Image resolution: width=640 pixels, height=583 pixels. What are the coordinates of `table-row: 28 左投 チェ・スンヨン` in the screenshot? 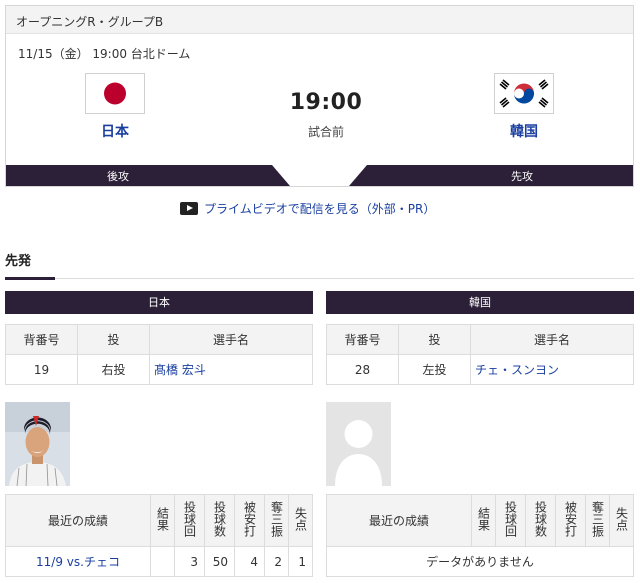 It's located at (480, 369).